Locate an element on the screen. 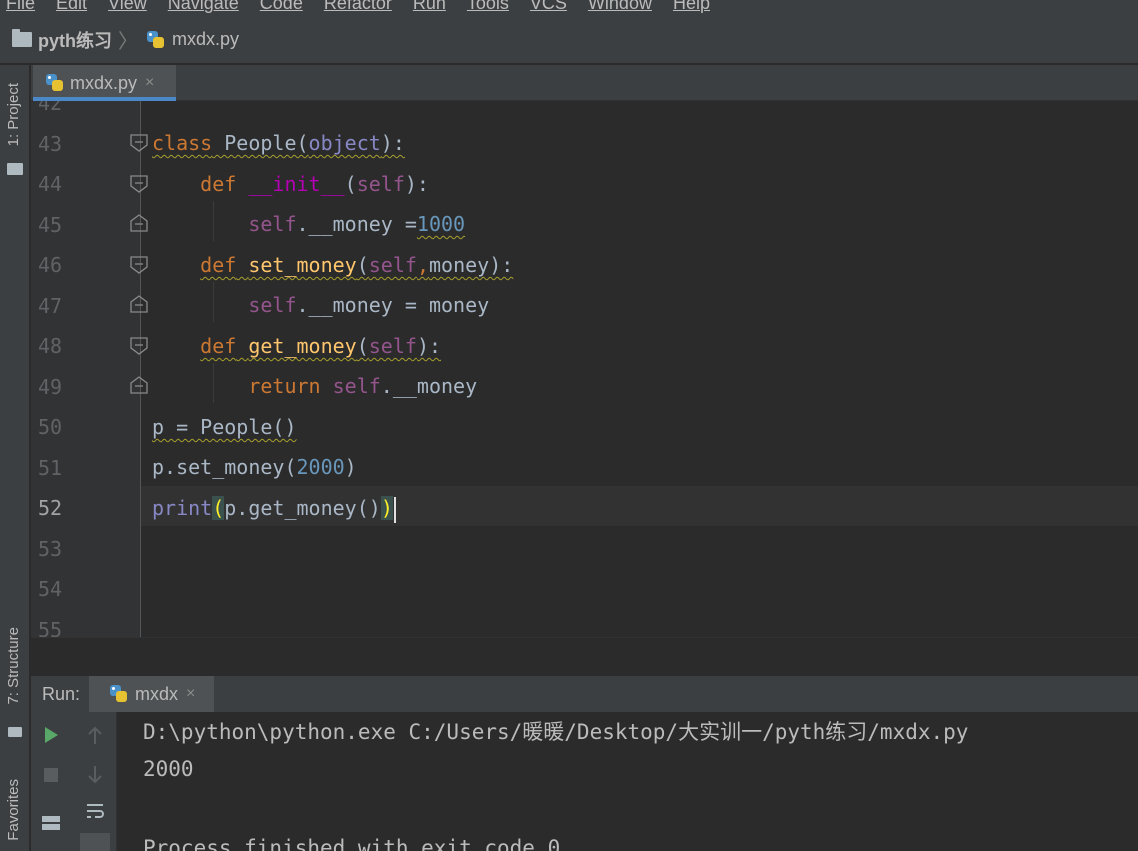 The width and height of the screenshot is (1138, 851). soft-wrap-icon is located at coordinates (95, 813).